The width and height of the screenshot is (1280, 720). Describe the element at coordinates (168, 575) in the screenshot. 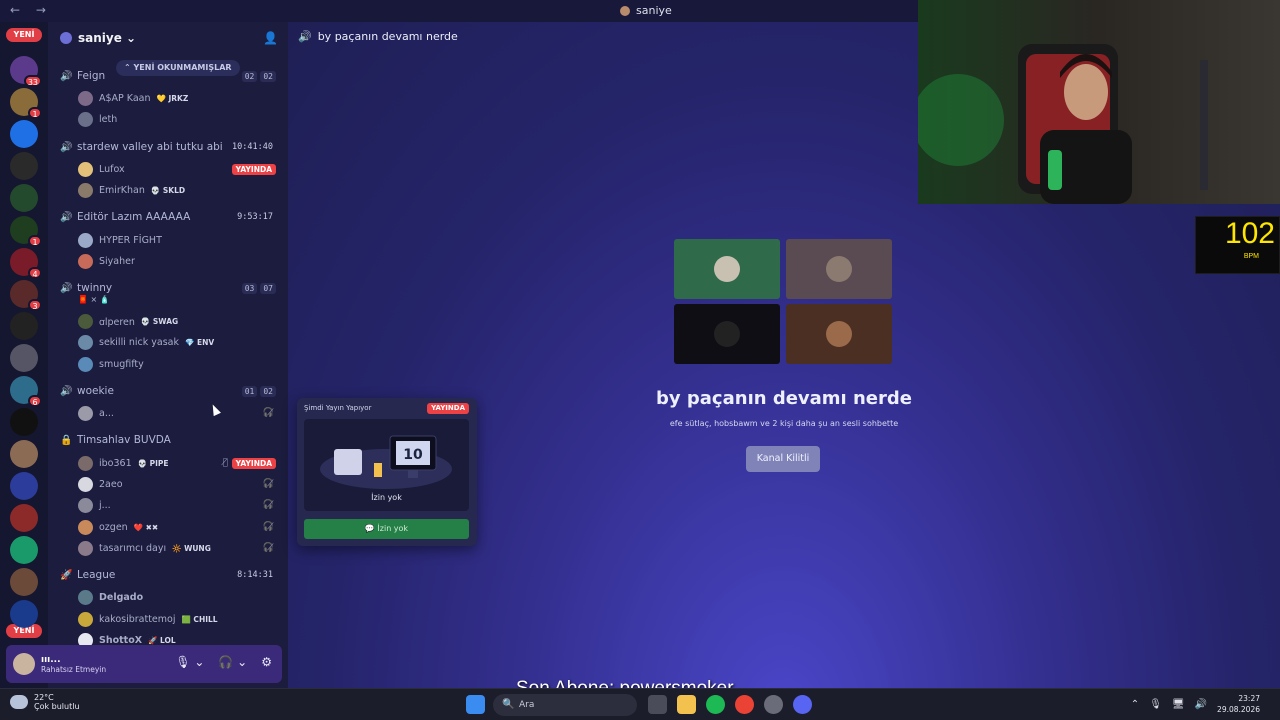

I see `voice-channel-league: 🚀 League 8:14:31` at that location.